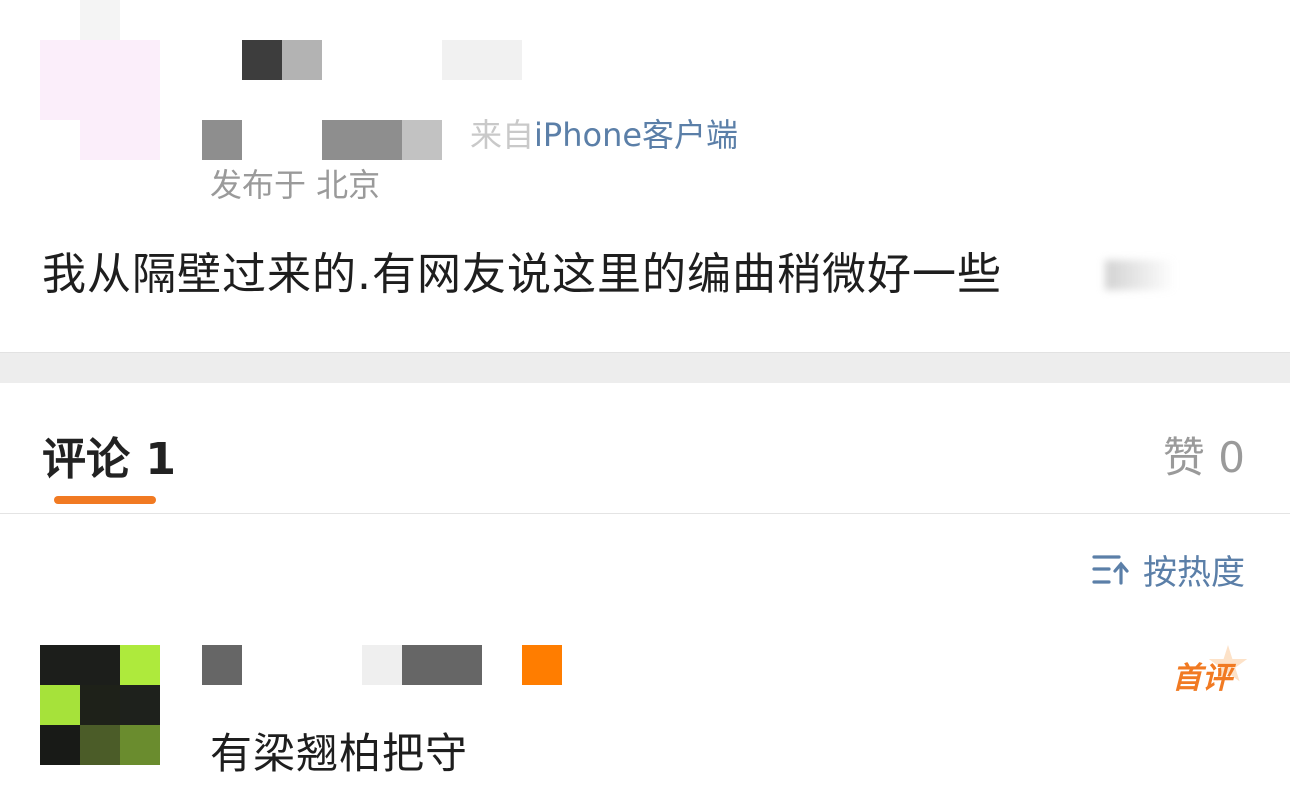 The height and width of the screenshot is (802, 1290). I want to click on active-tab-indicator, so click(105, 500).